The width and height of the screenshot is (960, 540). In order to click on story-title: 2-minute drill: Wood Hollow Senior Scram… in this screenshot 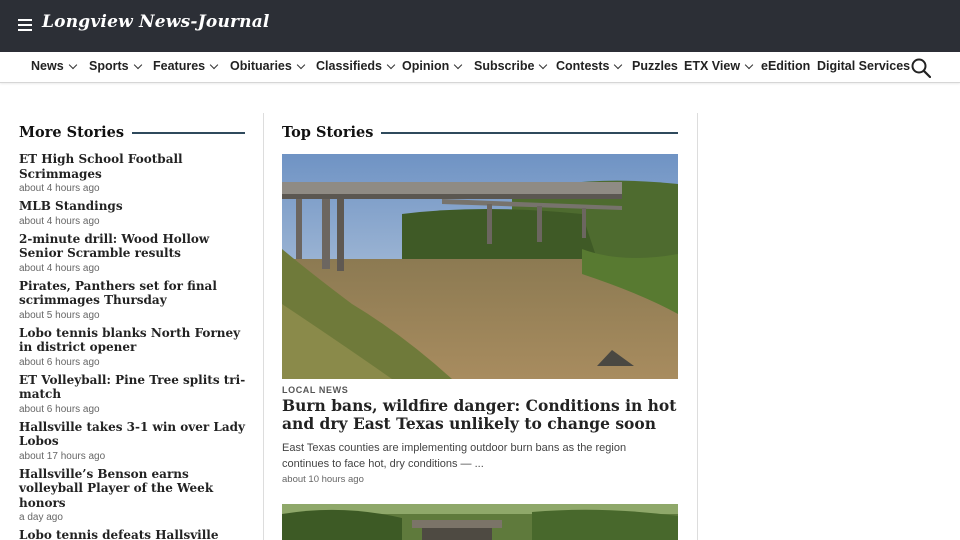, I will do `click(135, 246)`.